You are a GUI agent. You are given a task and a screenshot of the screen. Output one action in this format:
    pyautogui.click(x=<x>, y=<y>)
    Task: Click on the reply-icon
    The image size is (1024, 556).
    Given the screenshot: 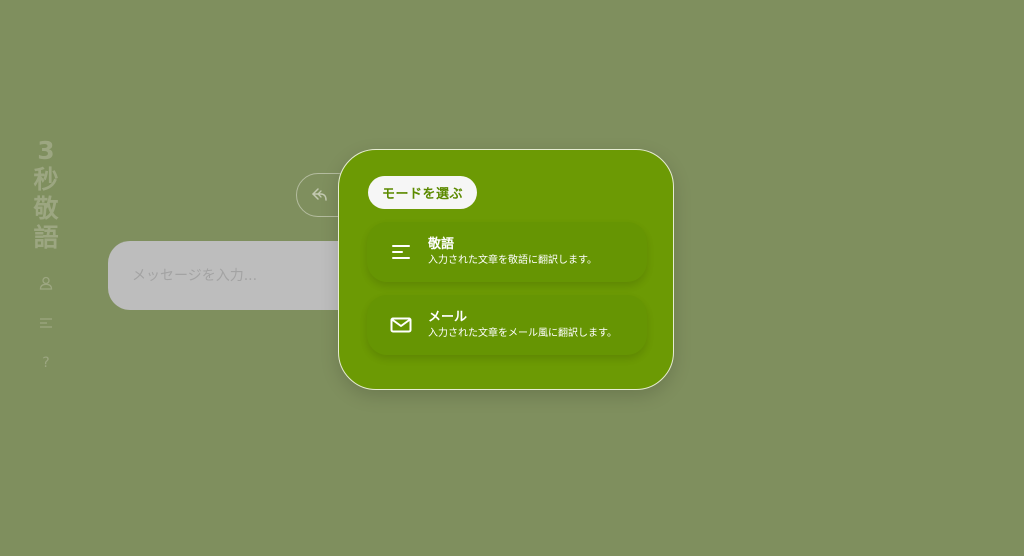 What is the action you would take?
    pyautogui.click(x=319, y=194)
    